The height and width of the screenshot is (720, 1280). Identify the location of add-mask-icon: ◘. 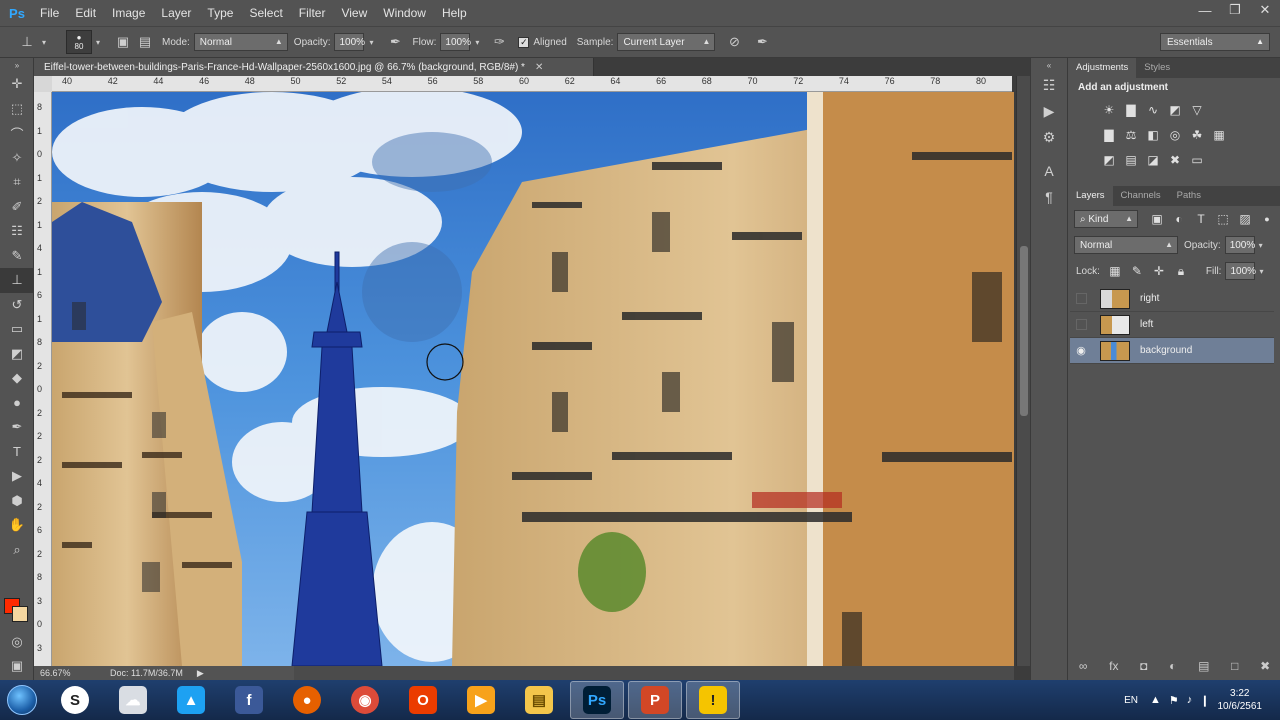
(1143, 666).